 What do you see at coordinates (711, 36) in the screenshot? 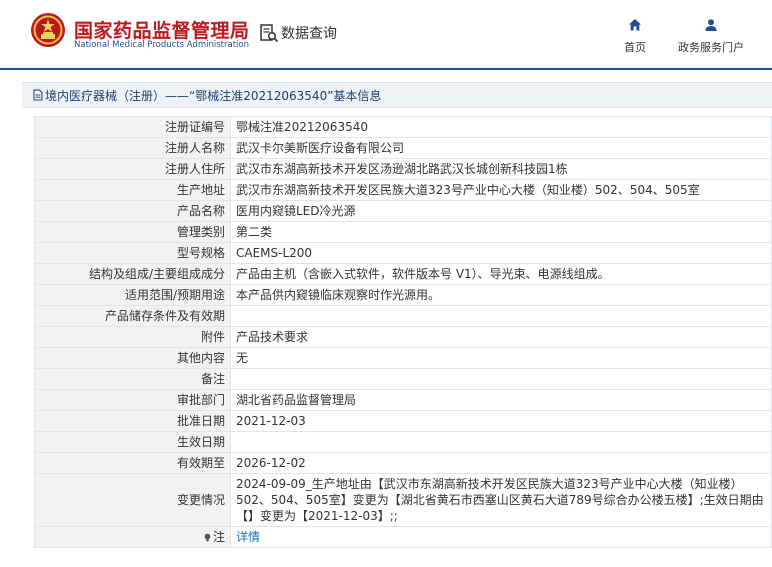
I see `nav-service-portal: 政务服务门户` at bounding box center [711, 36].